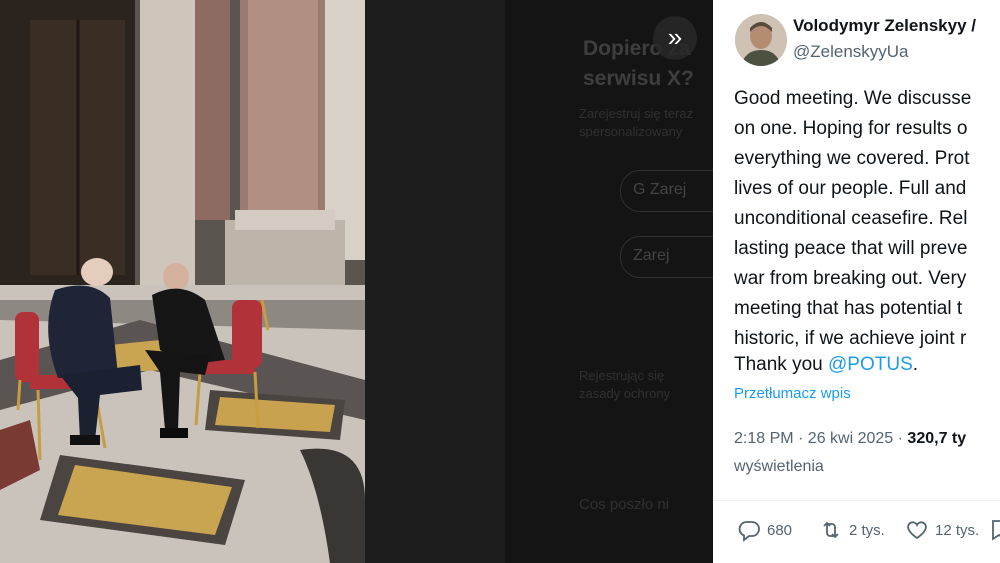 The image size is (1000, 563). Describe the element at coordinates (761, 40) in the screenshot. I see `avatar` at that location.